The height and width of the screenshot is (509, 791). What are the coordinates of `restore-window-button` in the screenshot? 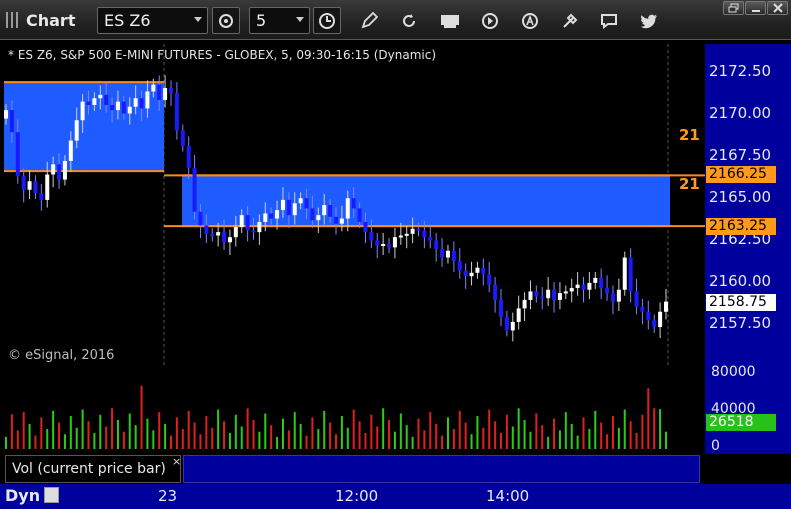 It's located at (733, 8).